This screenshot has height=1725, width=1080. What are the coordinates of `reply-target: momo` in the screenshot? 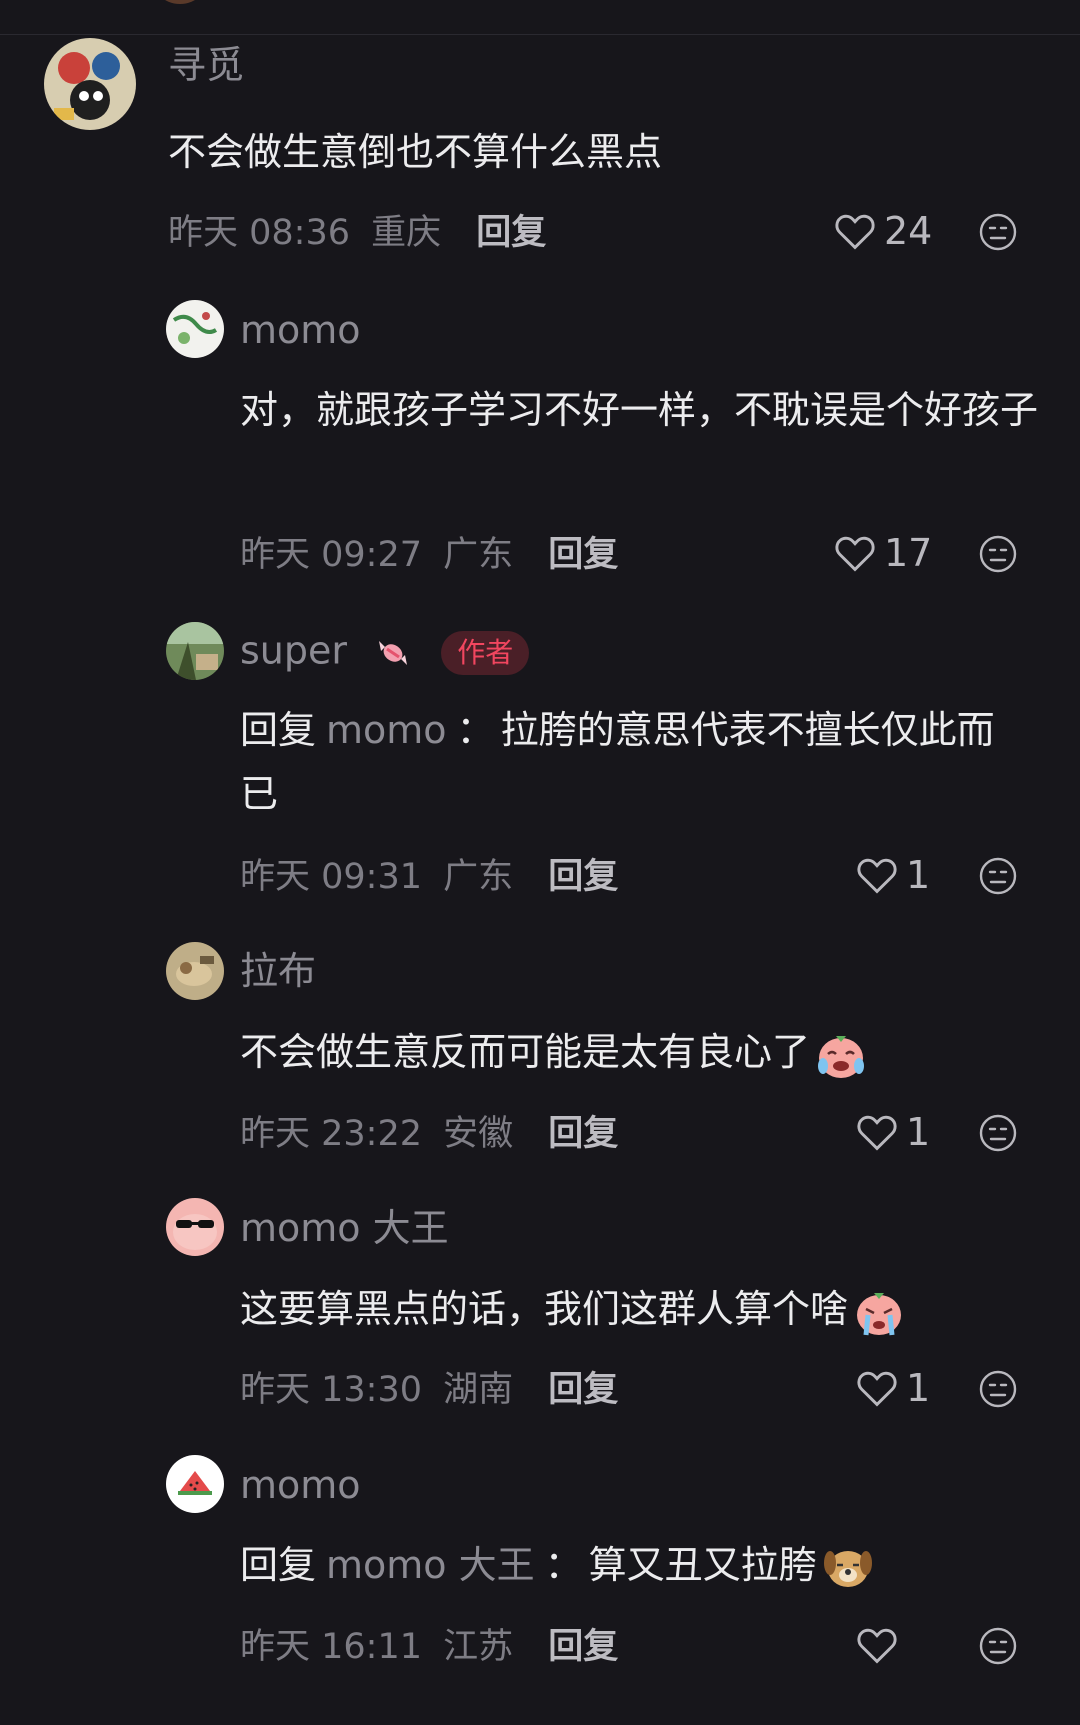 It's located at (386, 730).